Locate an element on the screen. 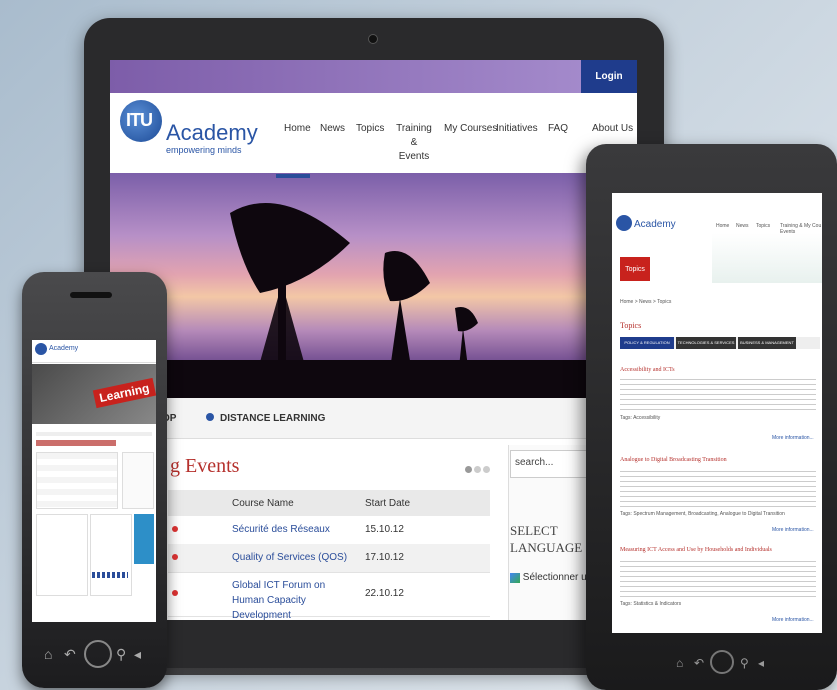  nav-faq: FAQ is located at coordinates (558, 129).